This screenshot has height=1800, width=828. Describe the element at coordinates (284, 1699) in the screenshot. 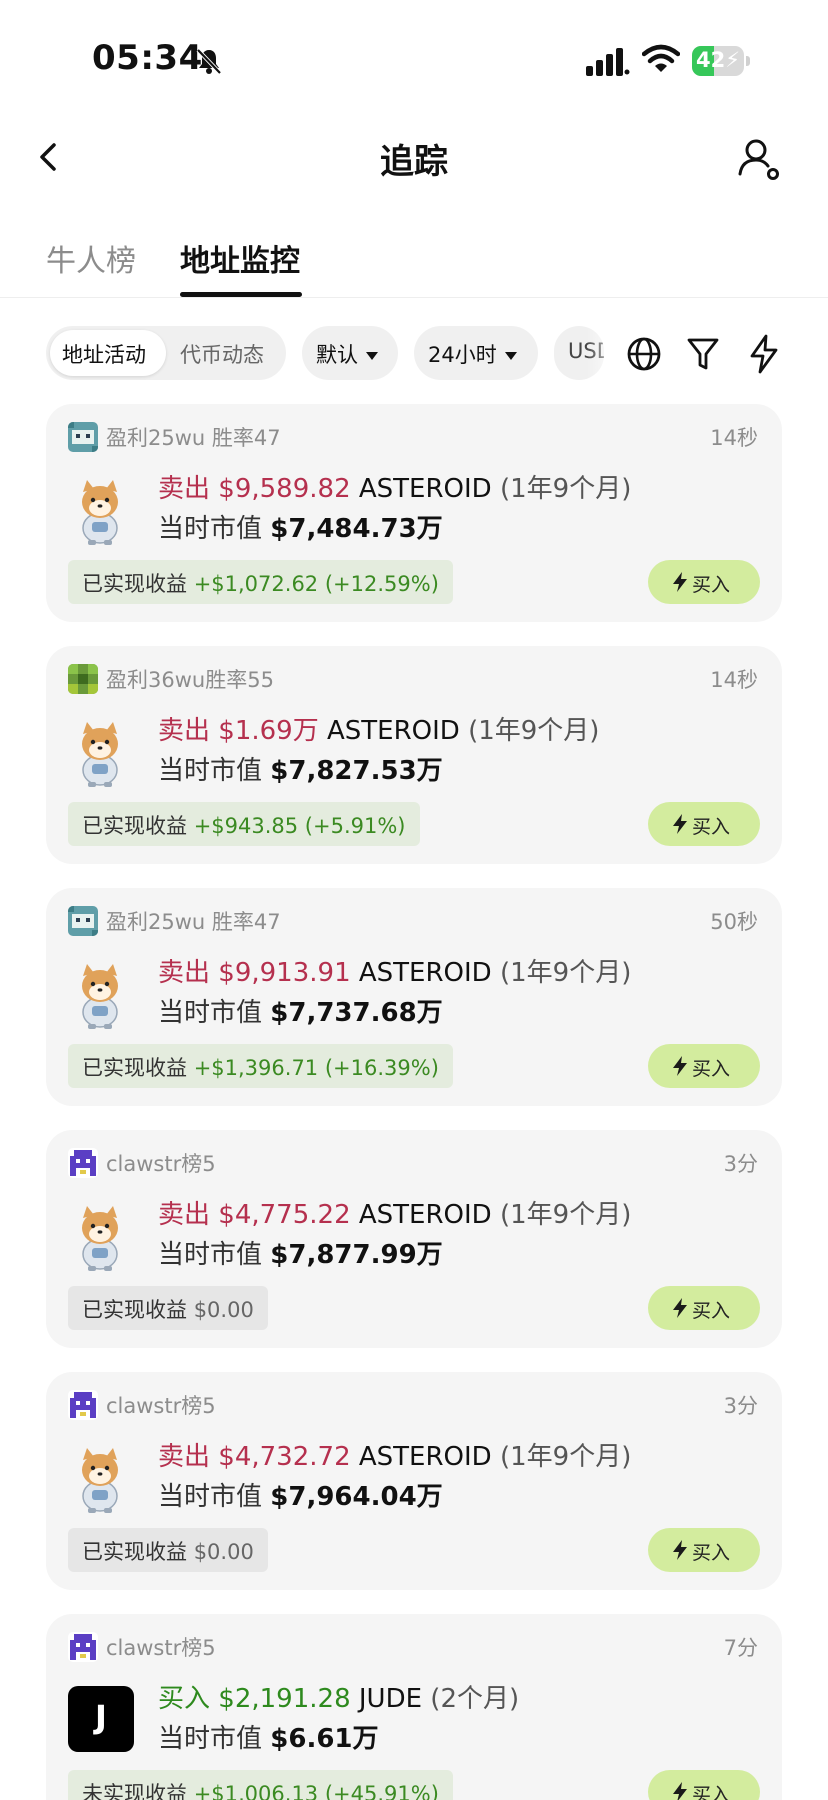

I see `trade-amount: $2,191.28` at that location.